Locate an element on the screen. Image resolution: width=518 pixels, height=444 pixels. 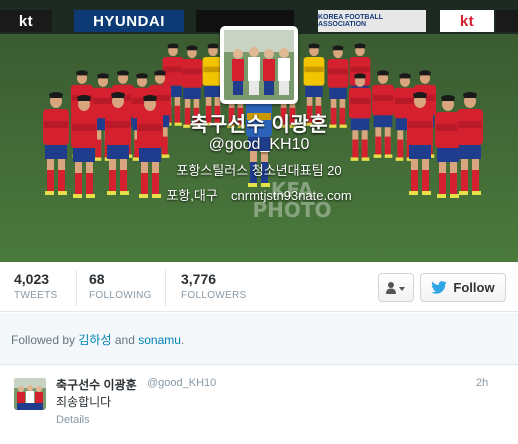
profile-bio: 포항스틸러스 청소년대표팀 20 is located at coordinates (259, 170).